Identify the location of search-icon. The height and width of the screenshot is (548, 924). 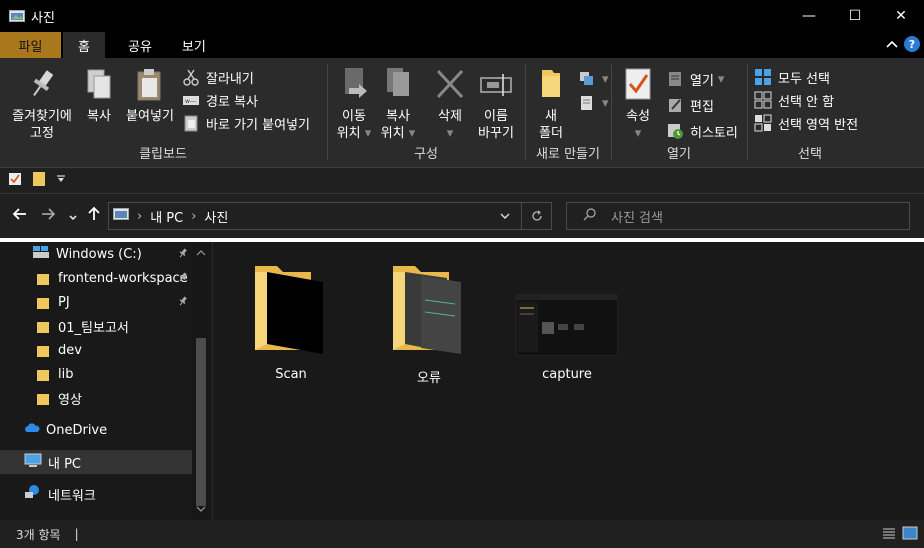
(590, 216).